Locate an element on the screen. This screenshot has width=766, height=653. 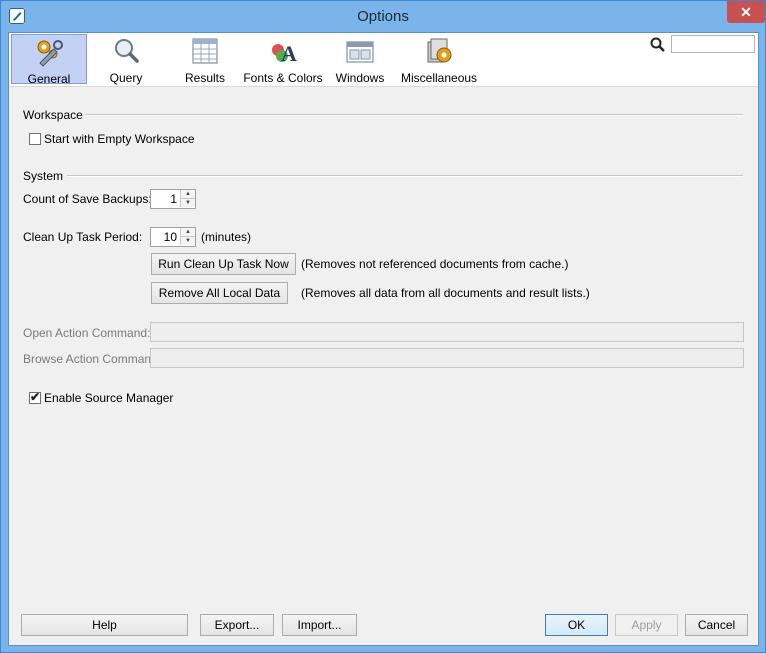
remove-local-data-button: Remove All Local Data is located at coordinates (219, 293).